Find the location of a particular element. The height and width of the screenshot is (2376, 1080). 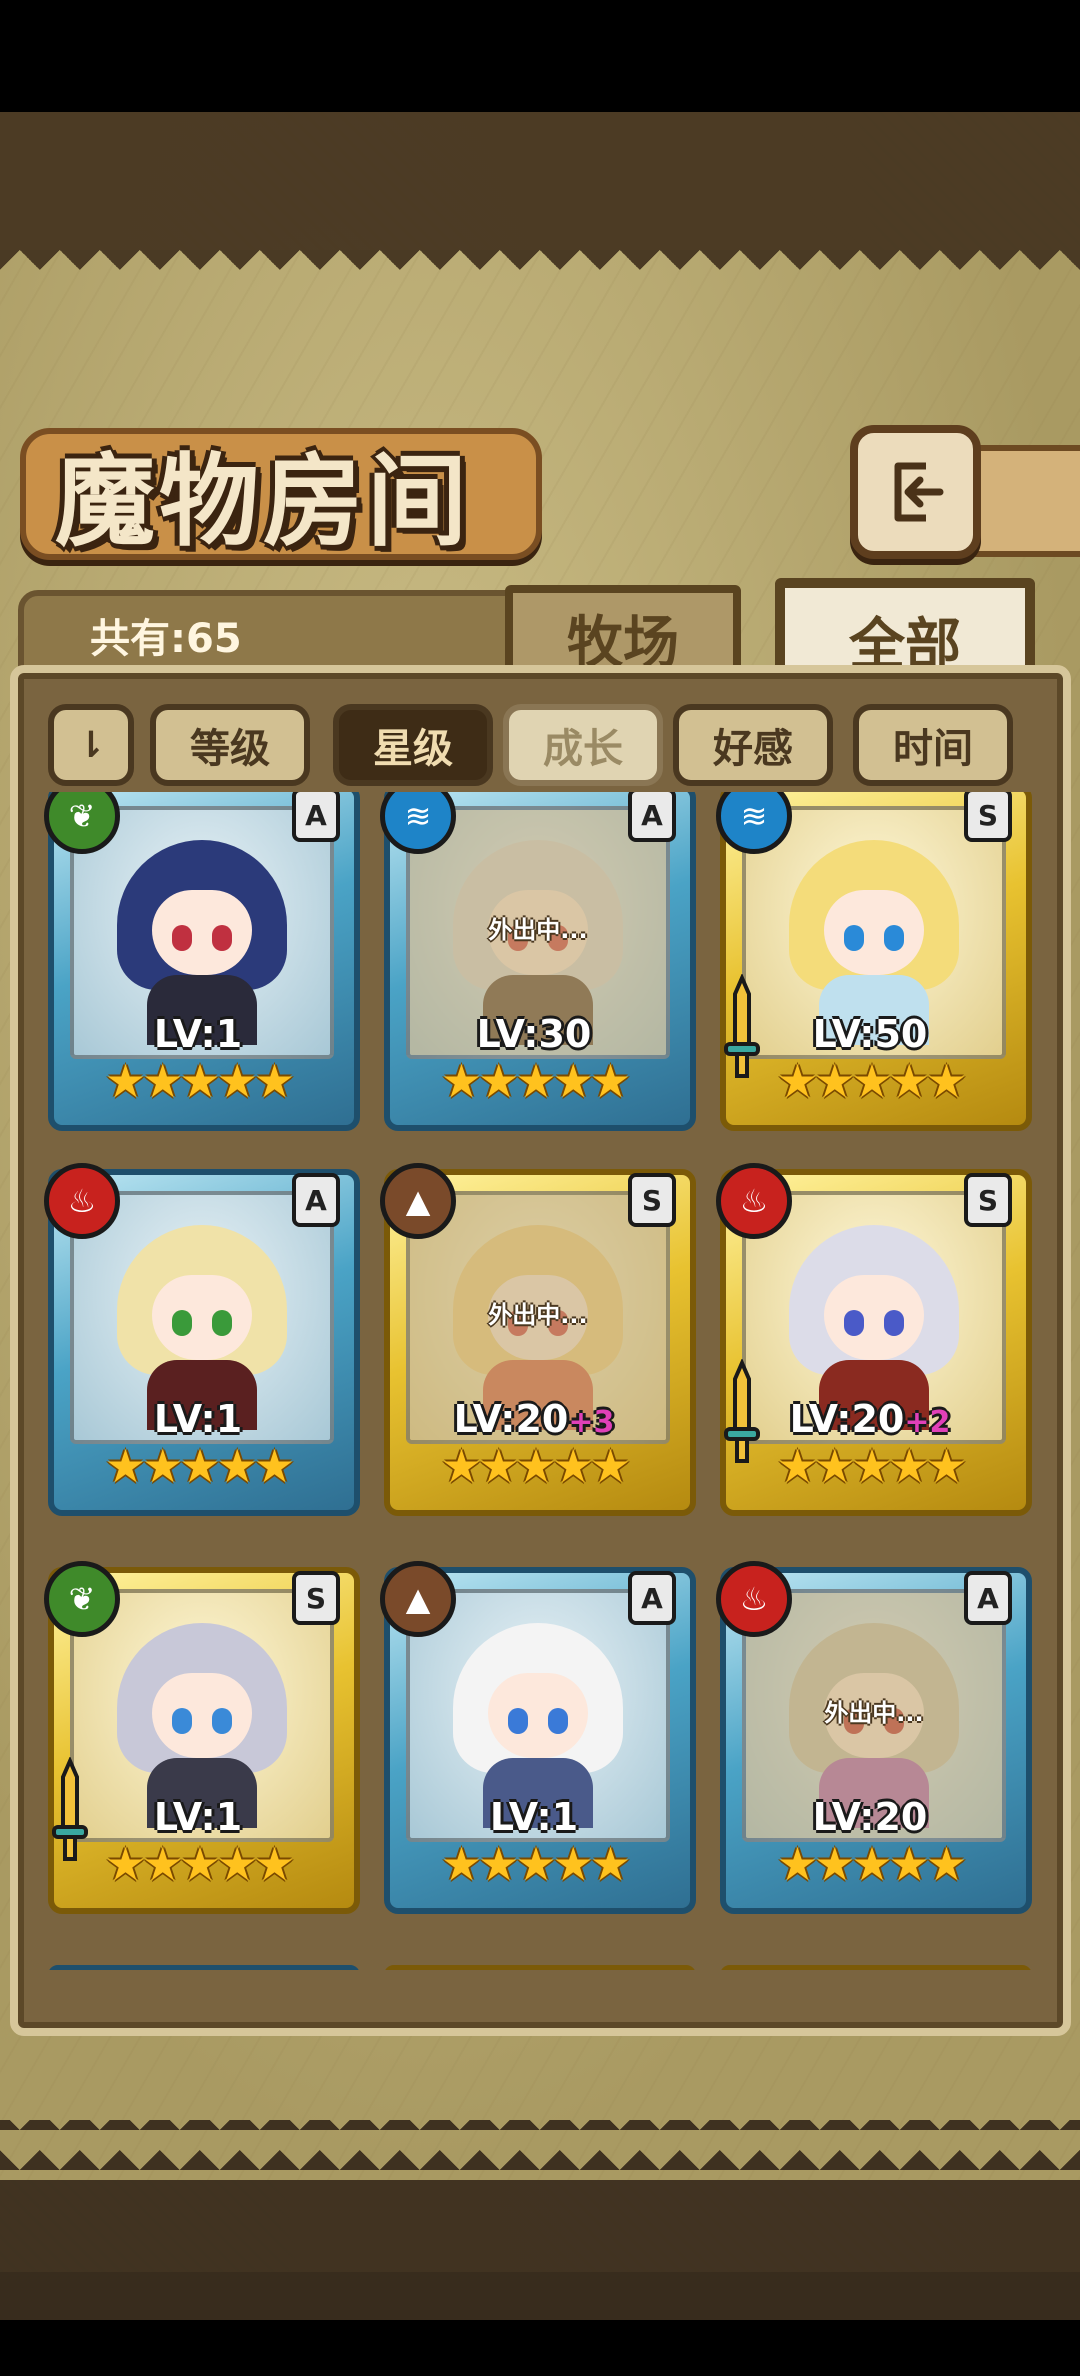

leaf-icon: ❦ is located at coordinates (82, 1599).